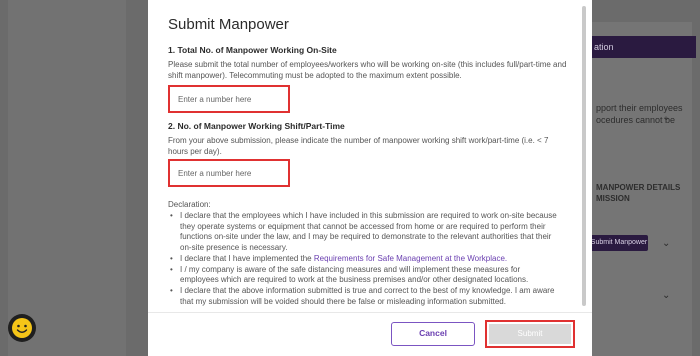  Describe the element at coordinates (370, 312) in the screenshot. I see `footer-divider` at that location.